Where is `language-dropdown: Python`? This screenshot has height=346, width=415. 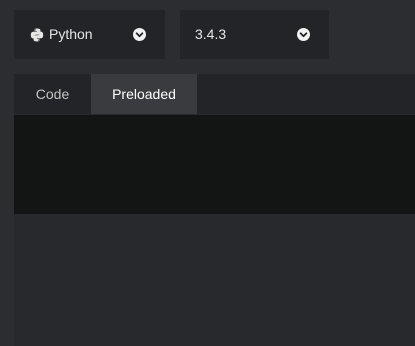 language-dropdown: Python is located at coordinates (89, 34).